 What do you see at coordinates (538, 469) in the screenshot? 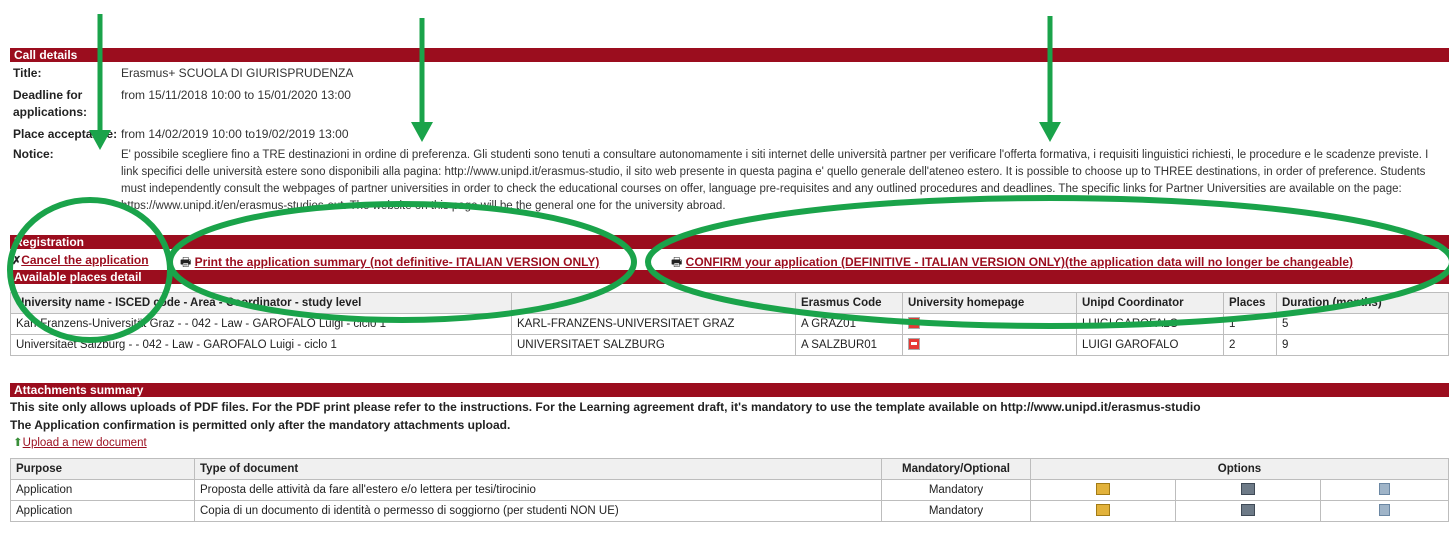
I see `column-header: Type of document` at bounding box center [538, 469].